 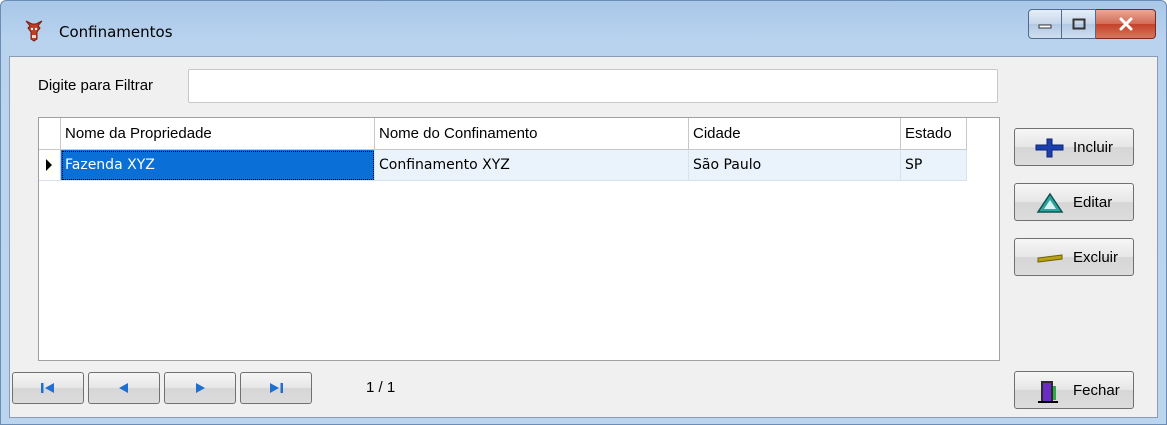 I want to click on fechar-label: Fechar, so click(x=1096, y=390).